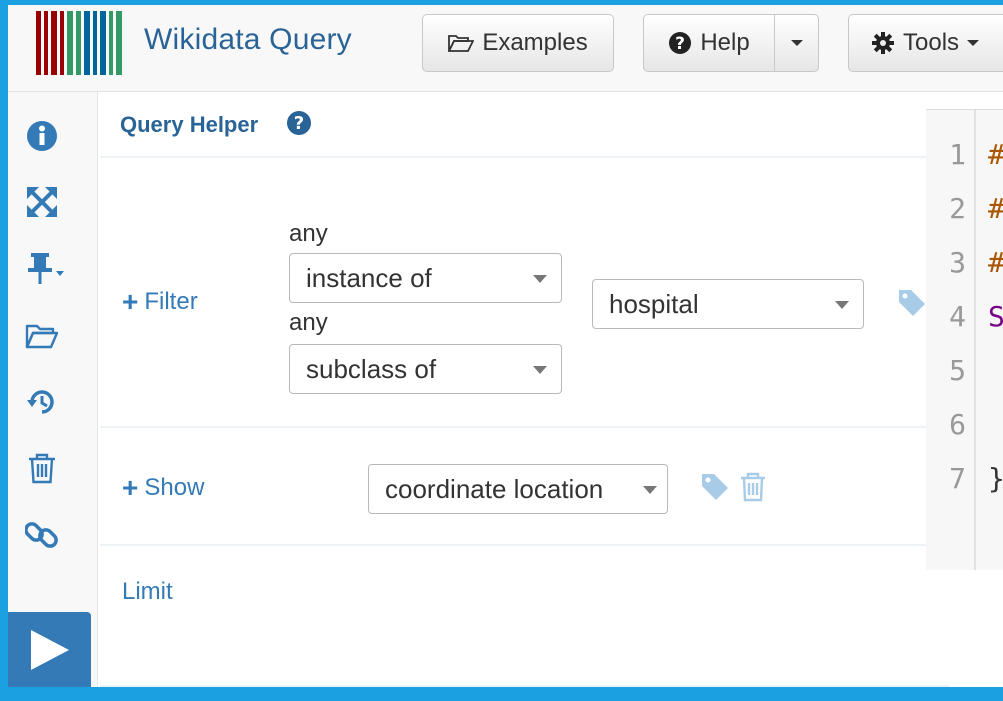  I want to click on property-select-subclass-of: subclass of, so click(425, 369).